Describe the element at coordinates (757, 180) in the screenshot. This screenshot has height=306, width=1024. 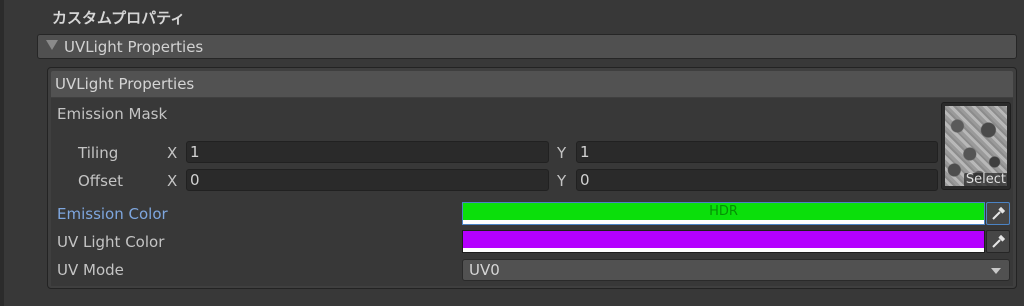
I see `offset-y-field: 0` at that location.